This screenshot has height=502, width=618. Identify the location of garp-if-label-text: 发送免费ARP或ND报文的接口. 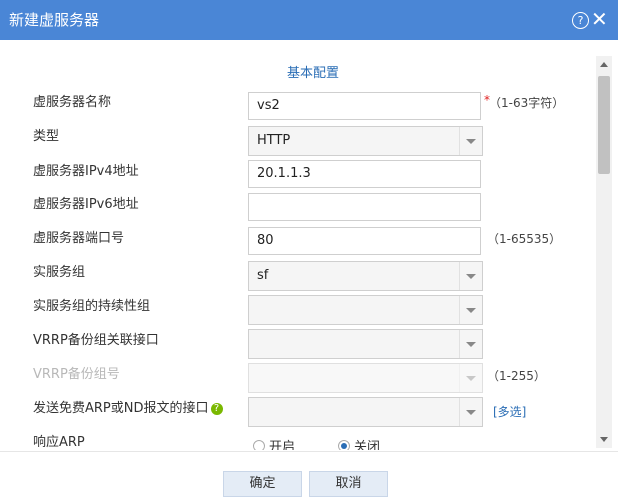
(121, 408).